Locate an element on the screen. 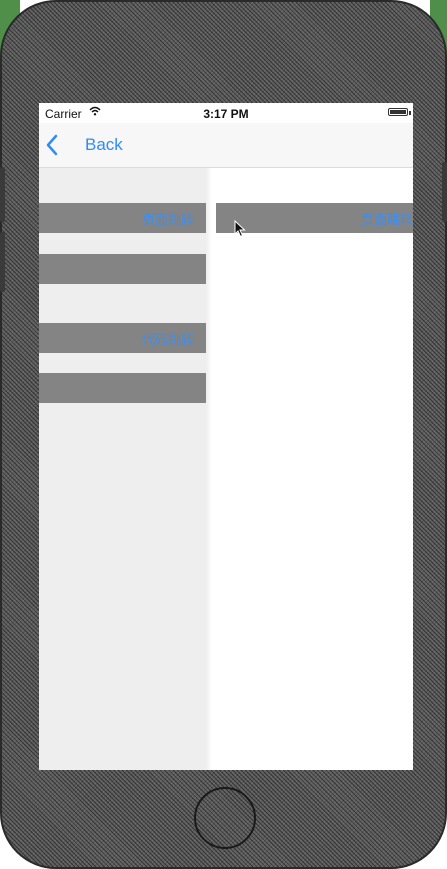 This screenshot has width=447, height=869. chevron-left-icon is located at coordinates (52, 145).